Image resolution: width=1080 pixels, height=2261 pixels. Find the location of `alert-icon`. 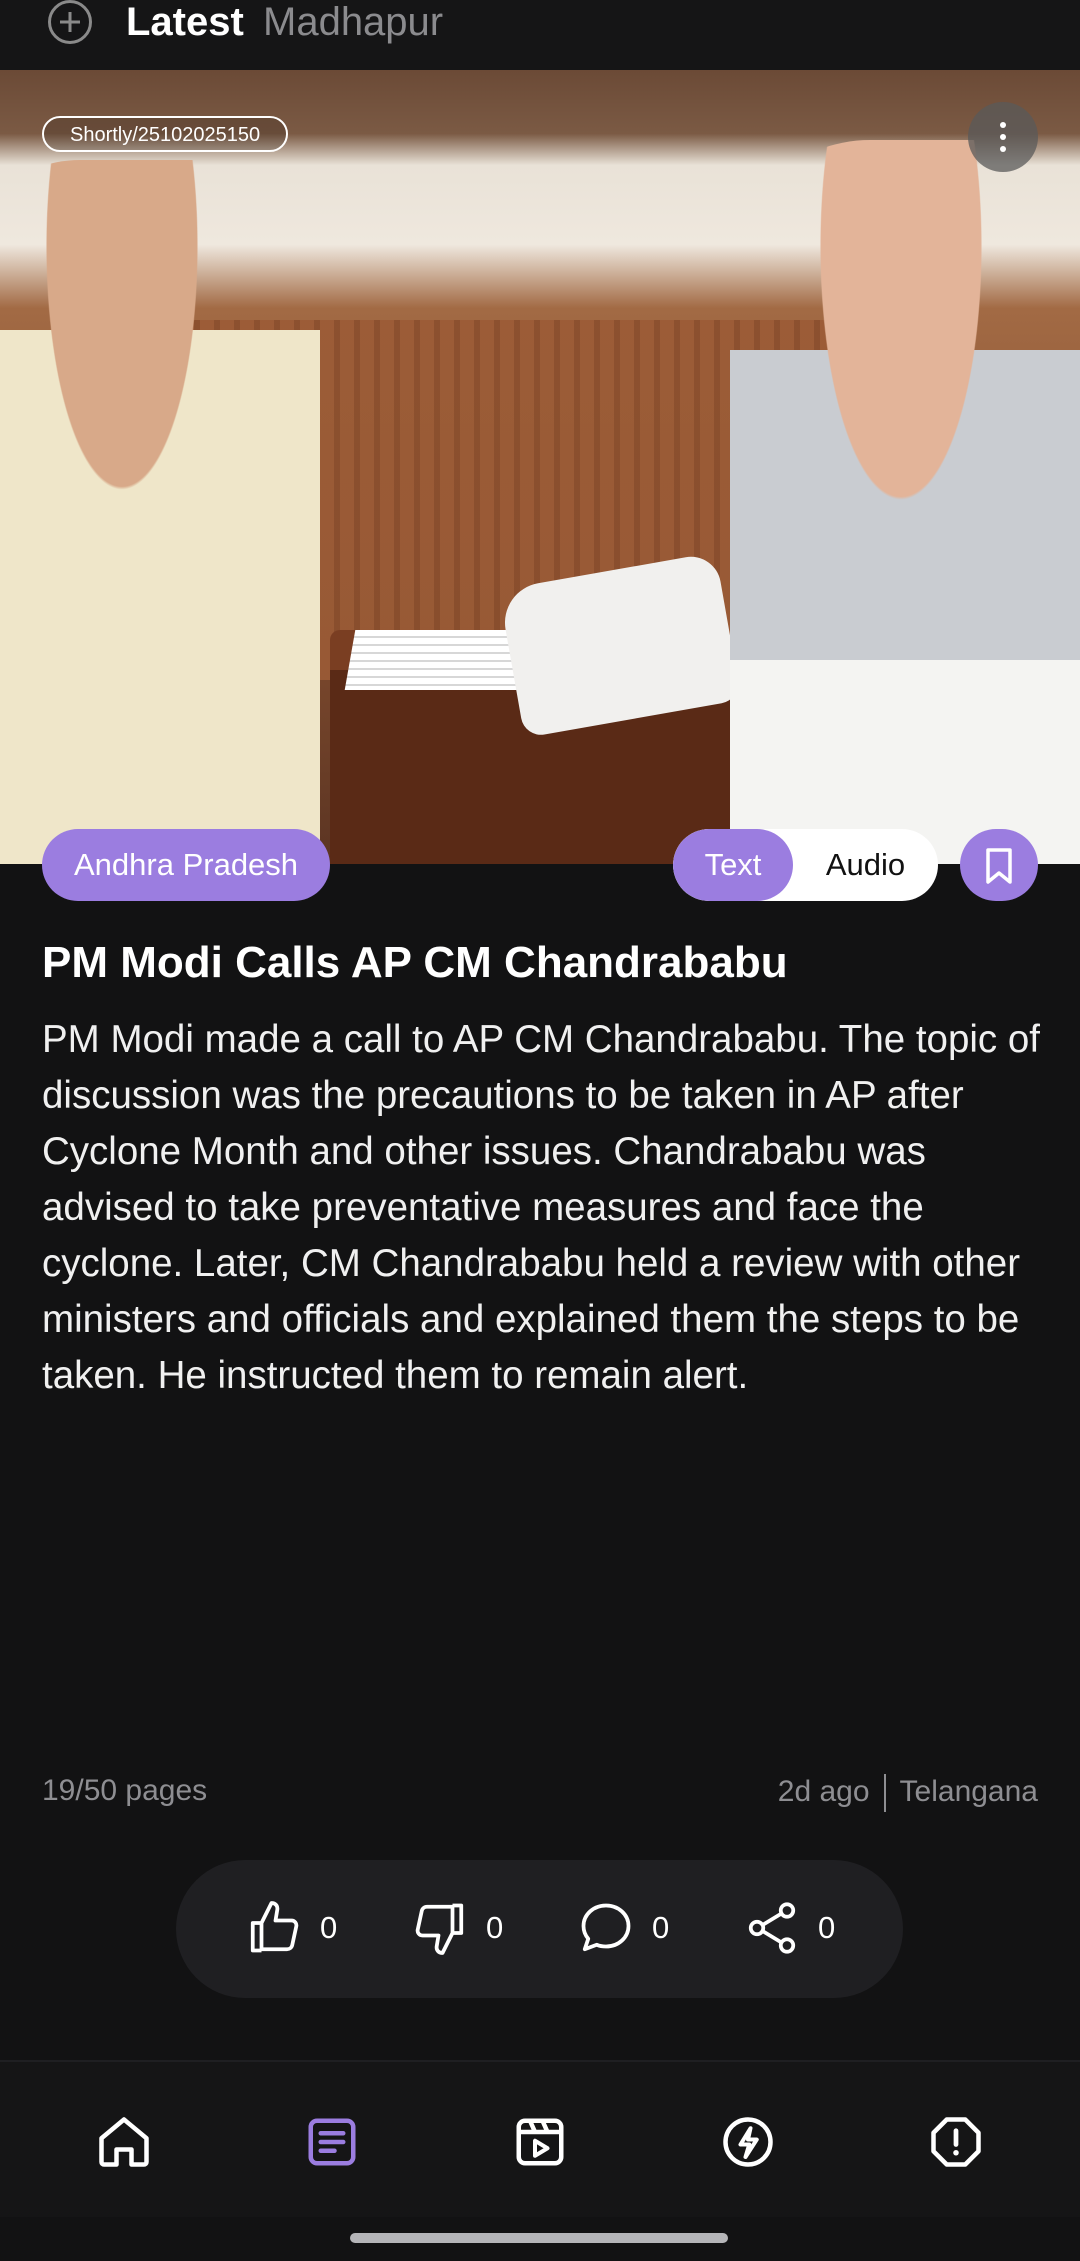

alert-icon is located at coordinates (956, 2142).